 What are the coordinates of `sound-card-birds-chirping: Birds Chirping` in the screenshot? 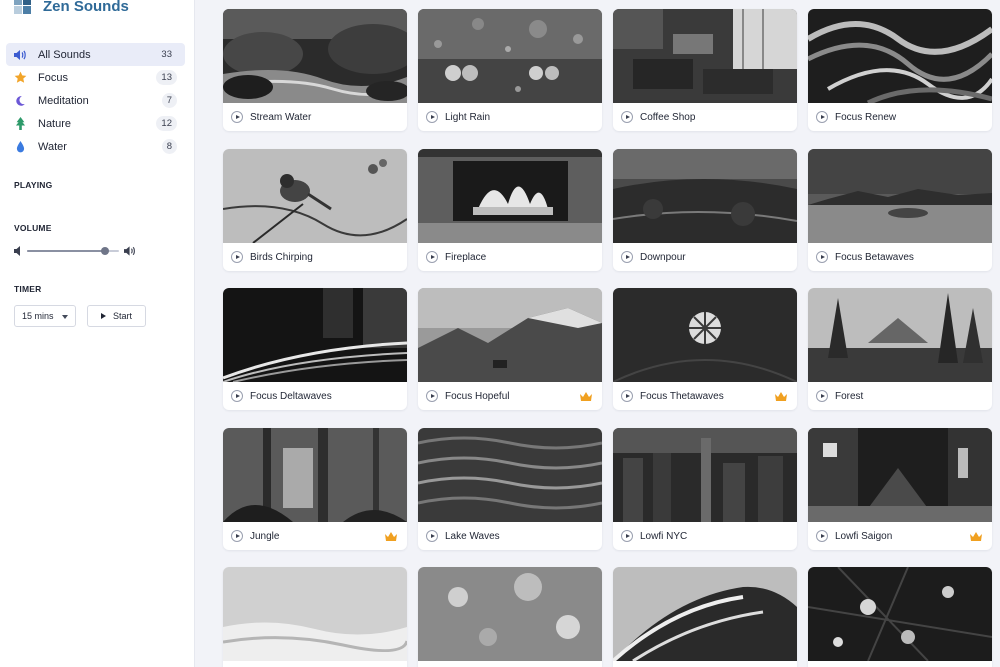 It's located at (315, 210).